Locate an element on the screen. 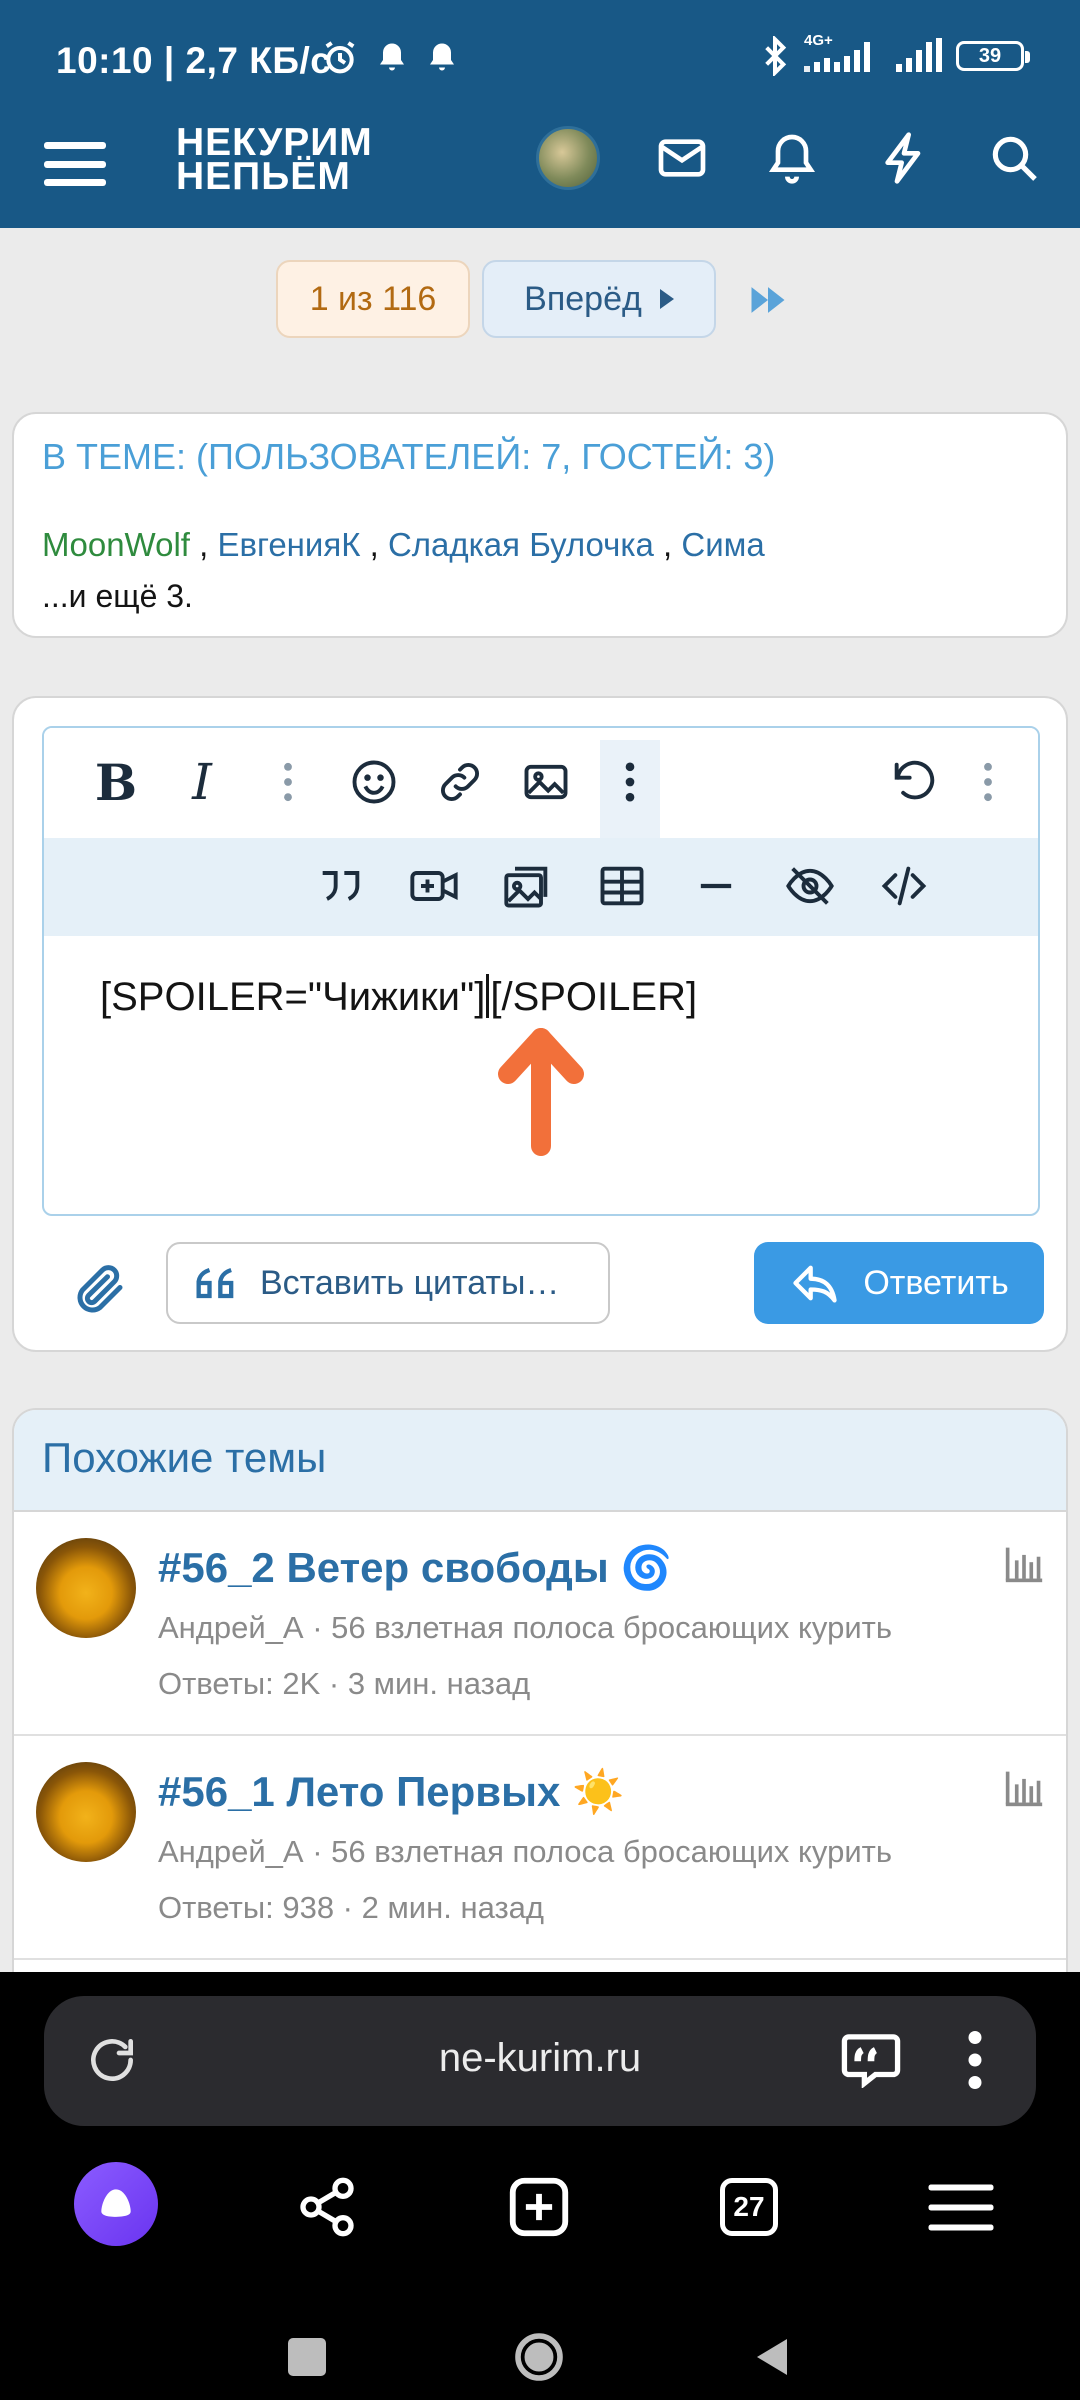  more-options-button is located at coordinates (988, 782).